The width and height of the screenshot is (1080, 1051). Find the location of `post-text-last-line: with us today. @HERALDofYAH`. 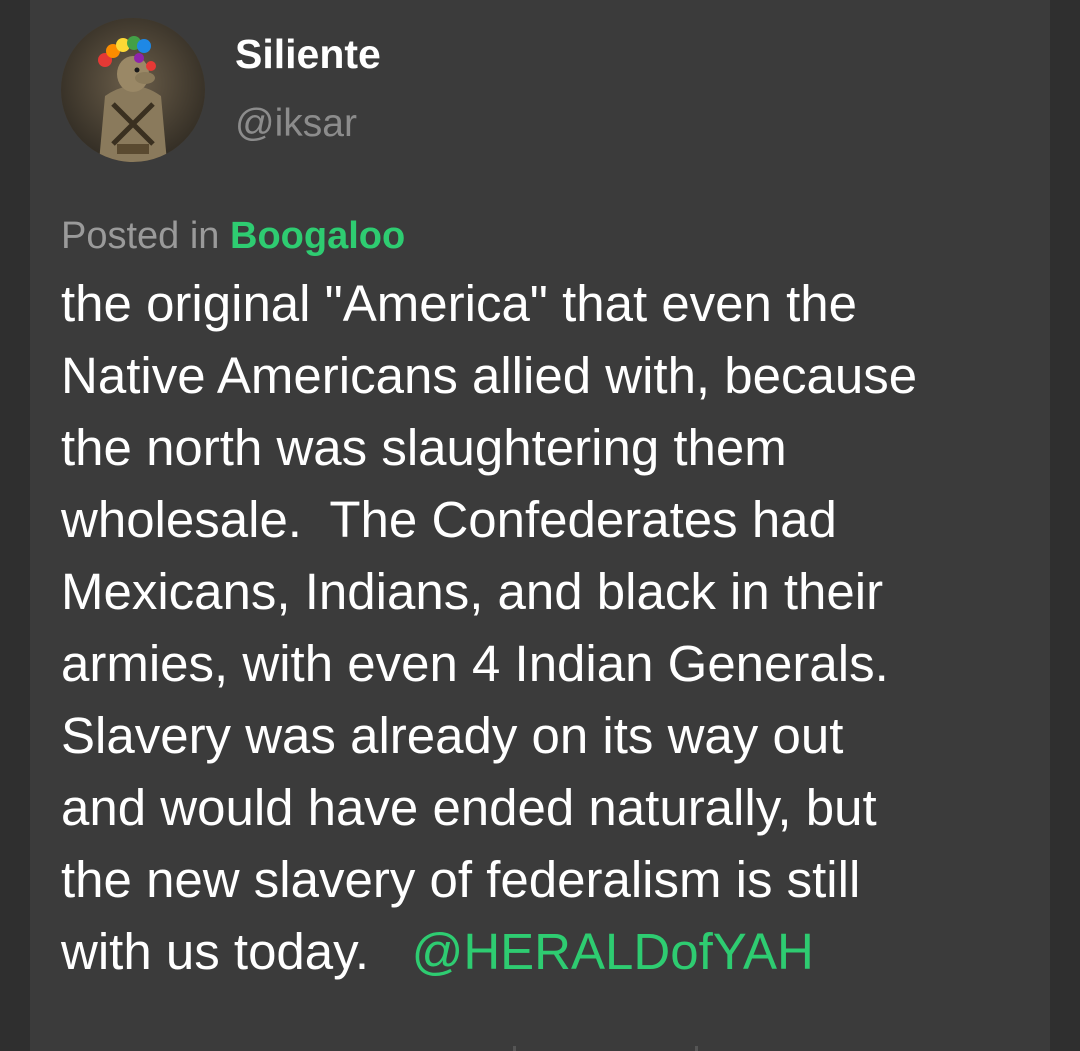

post-text-last-line: with us today. @HERALDofYAH is located at coordinates (556, 952).